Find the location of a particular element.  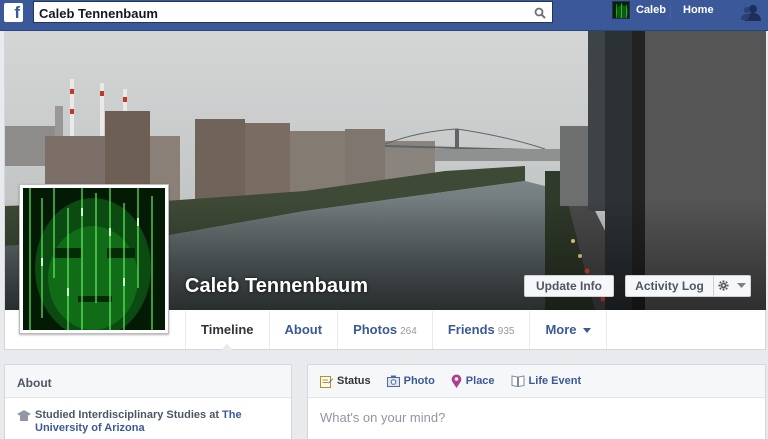

nav-user-name: Caleb is located at coordinates (651, 10).